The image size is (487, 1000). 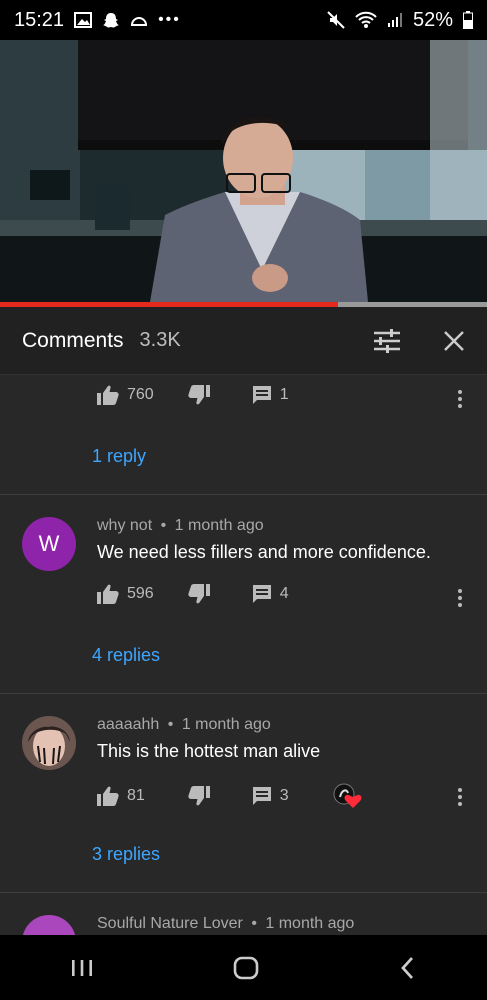 I want to click on clock: 15:21, so click(x=39, y=19).